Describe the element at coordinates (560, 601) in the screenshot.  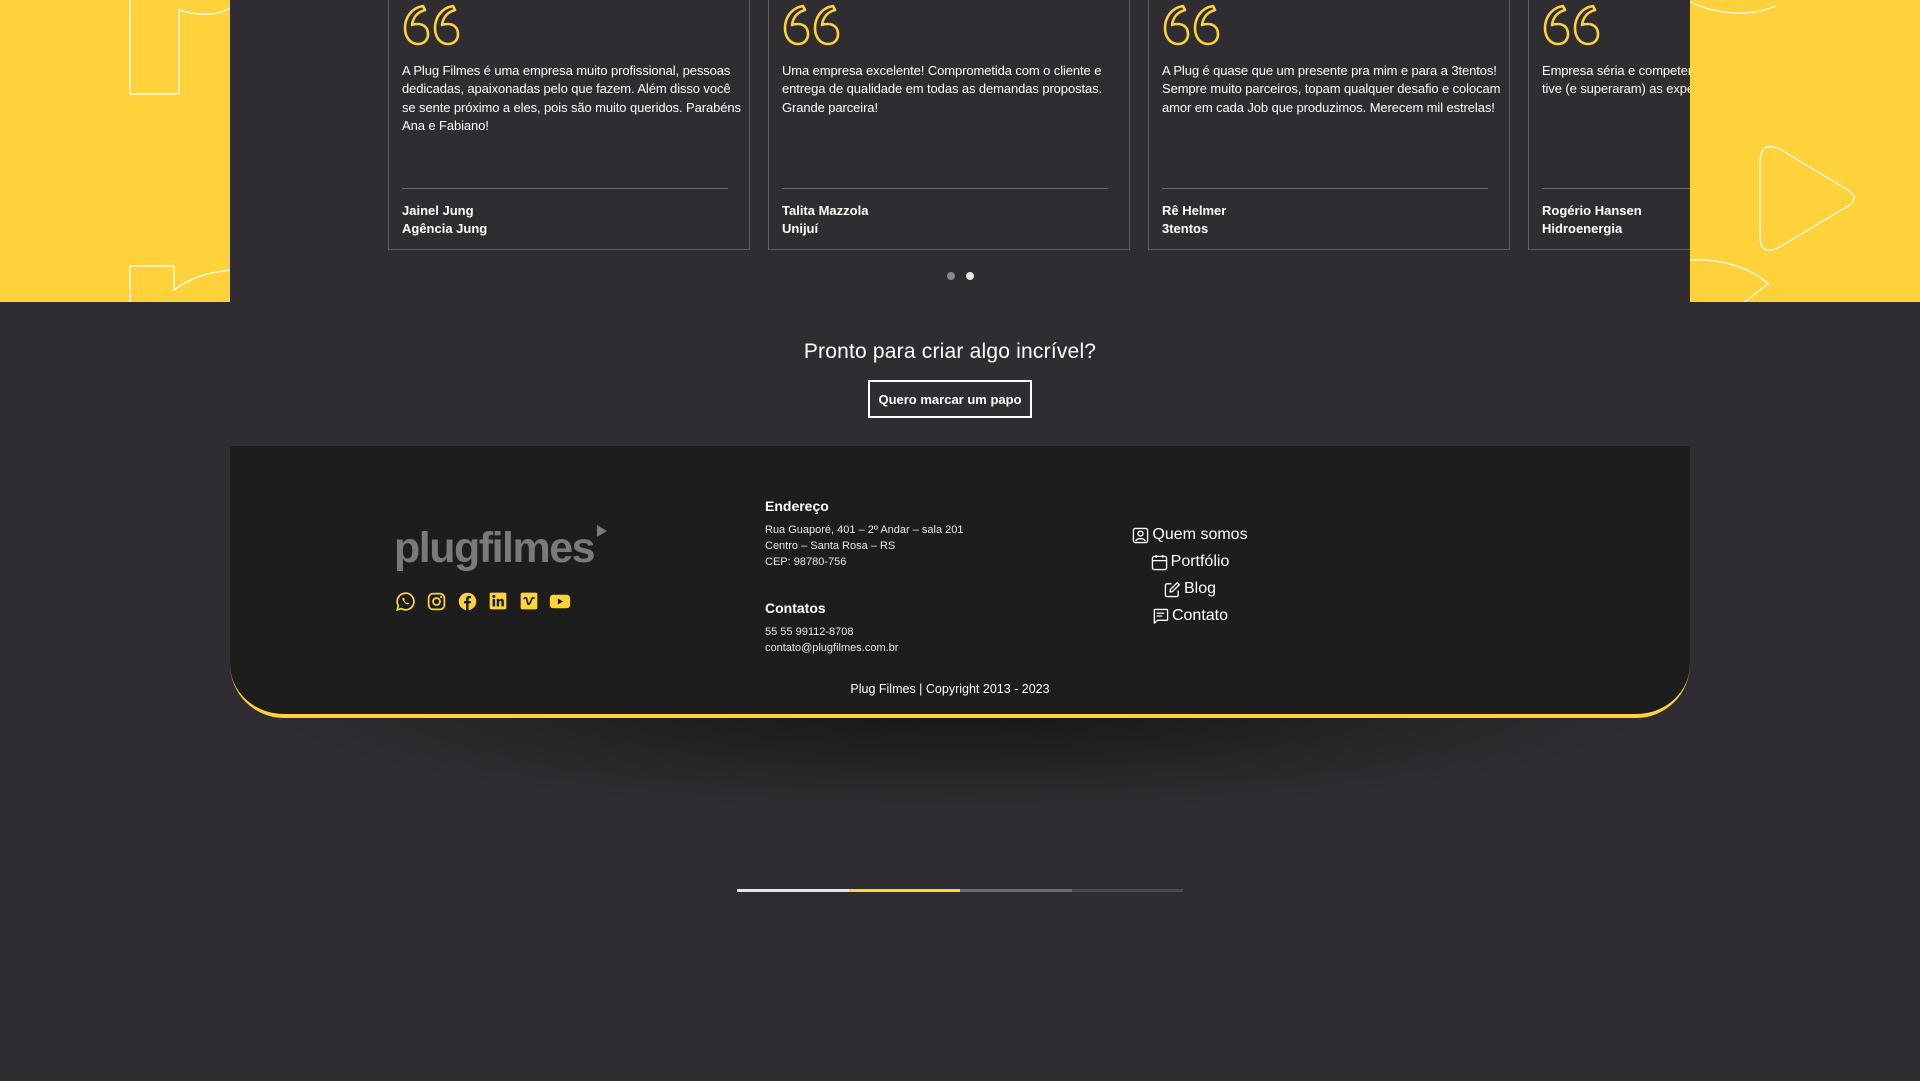
I see `youtube-icon` at that location.